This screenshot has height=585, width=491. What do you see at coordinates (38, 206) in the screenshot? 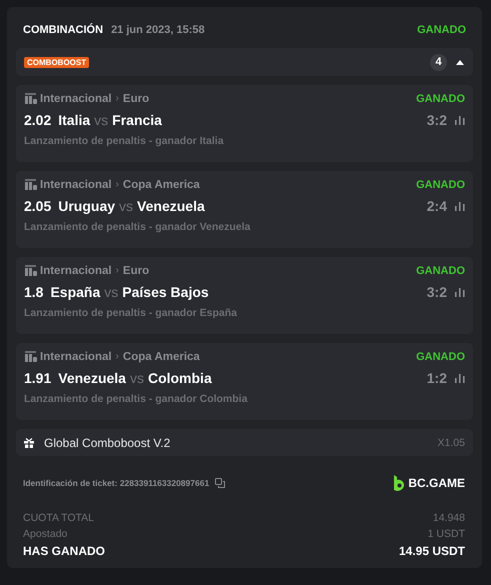
I see `odds: 2.05` at bounding box center [38, 206].